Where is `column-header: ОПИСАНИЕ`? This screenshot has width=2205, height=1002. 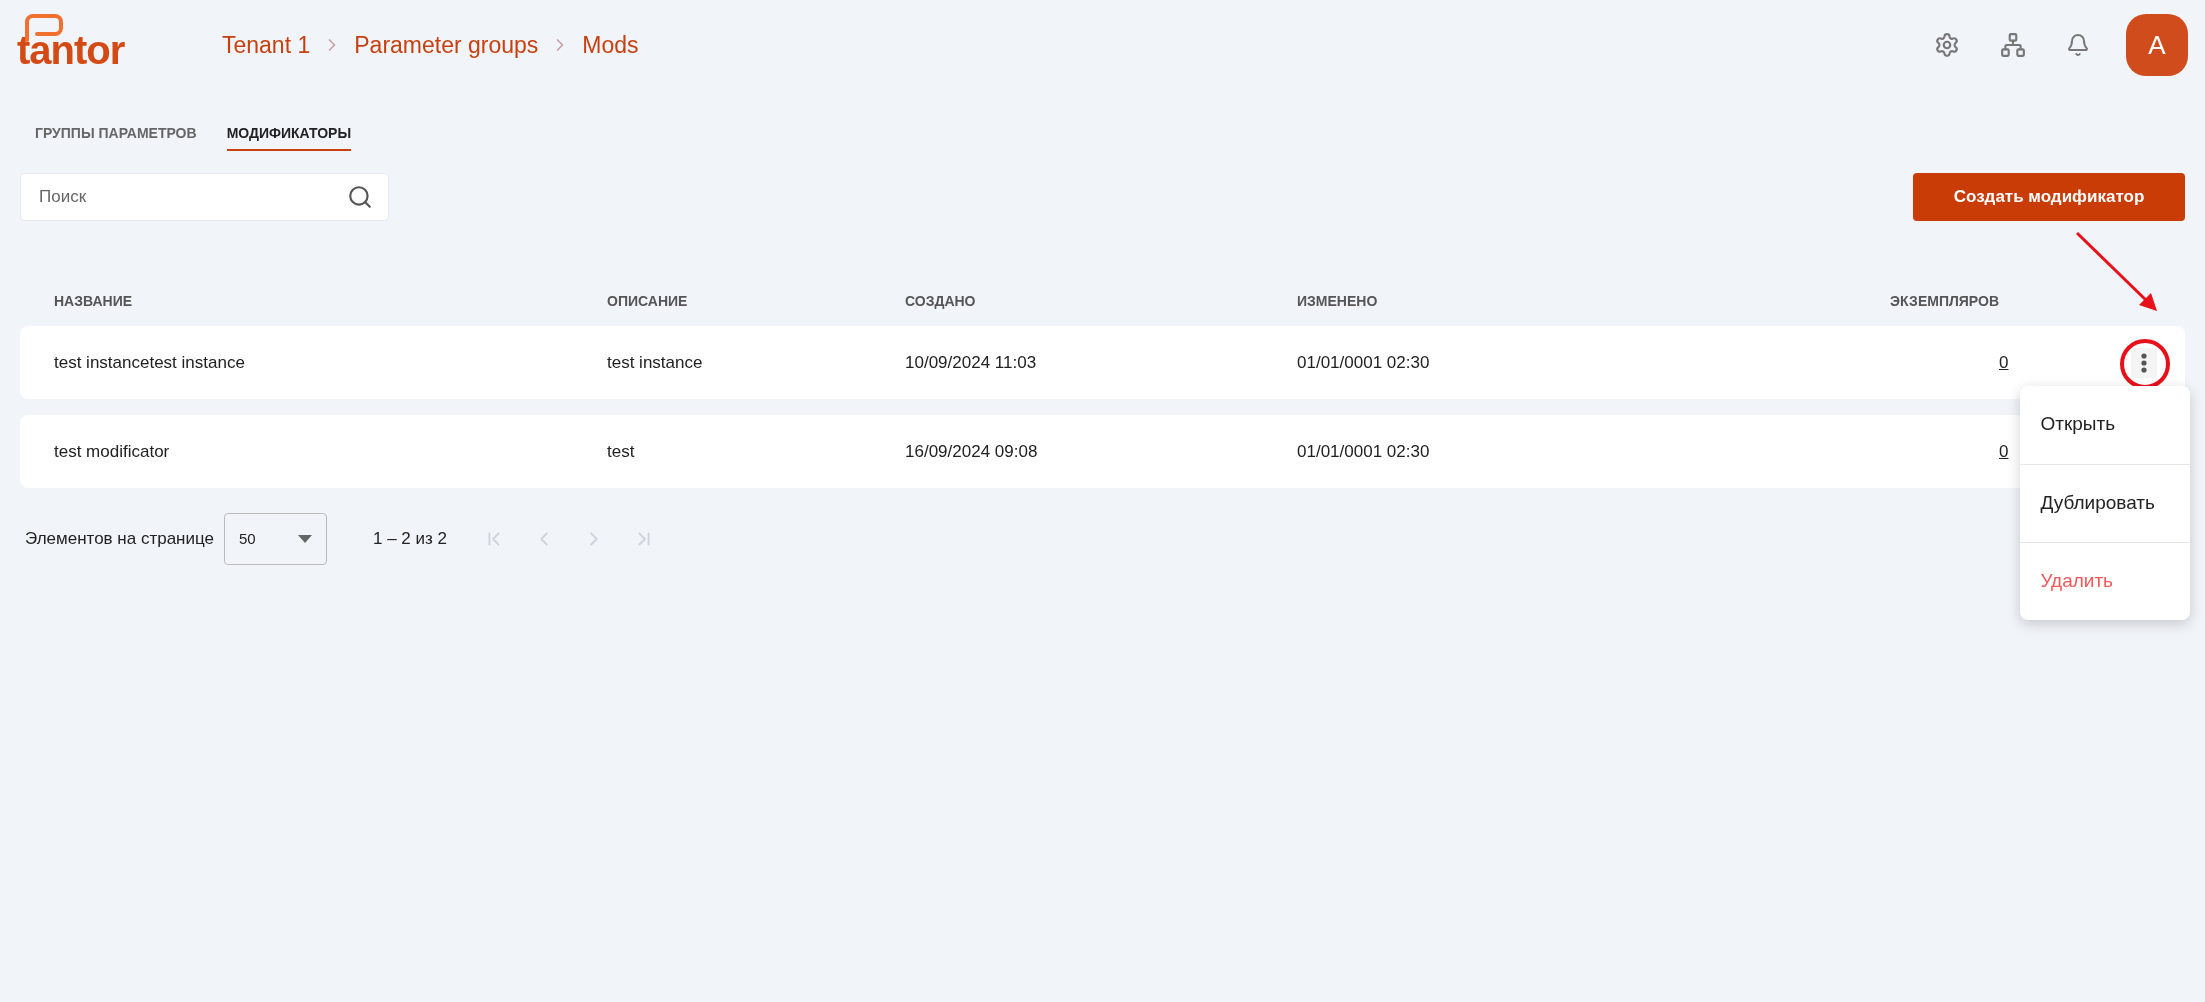 column-header: ОПИСАНИЕ is located at coordinates (648, 301).